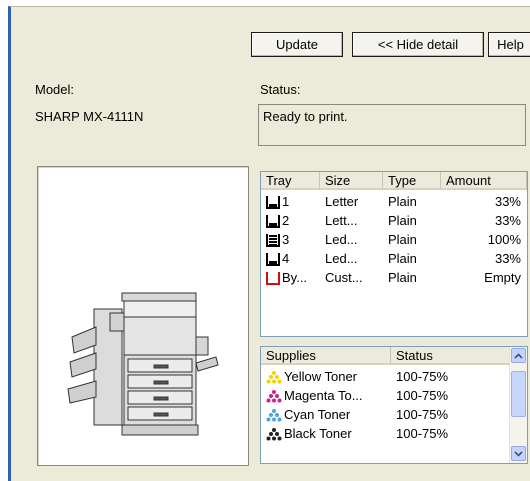  What do you see at coordinates (143, 364) in the screenshot?
I see `copier-image` at bounding box center [143, 364].